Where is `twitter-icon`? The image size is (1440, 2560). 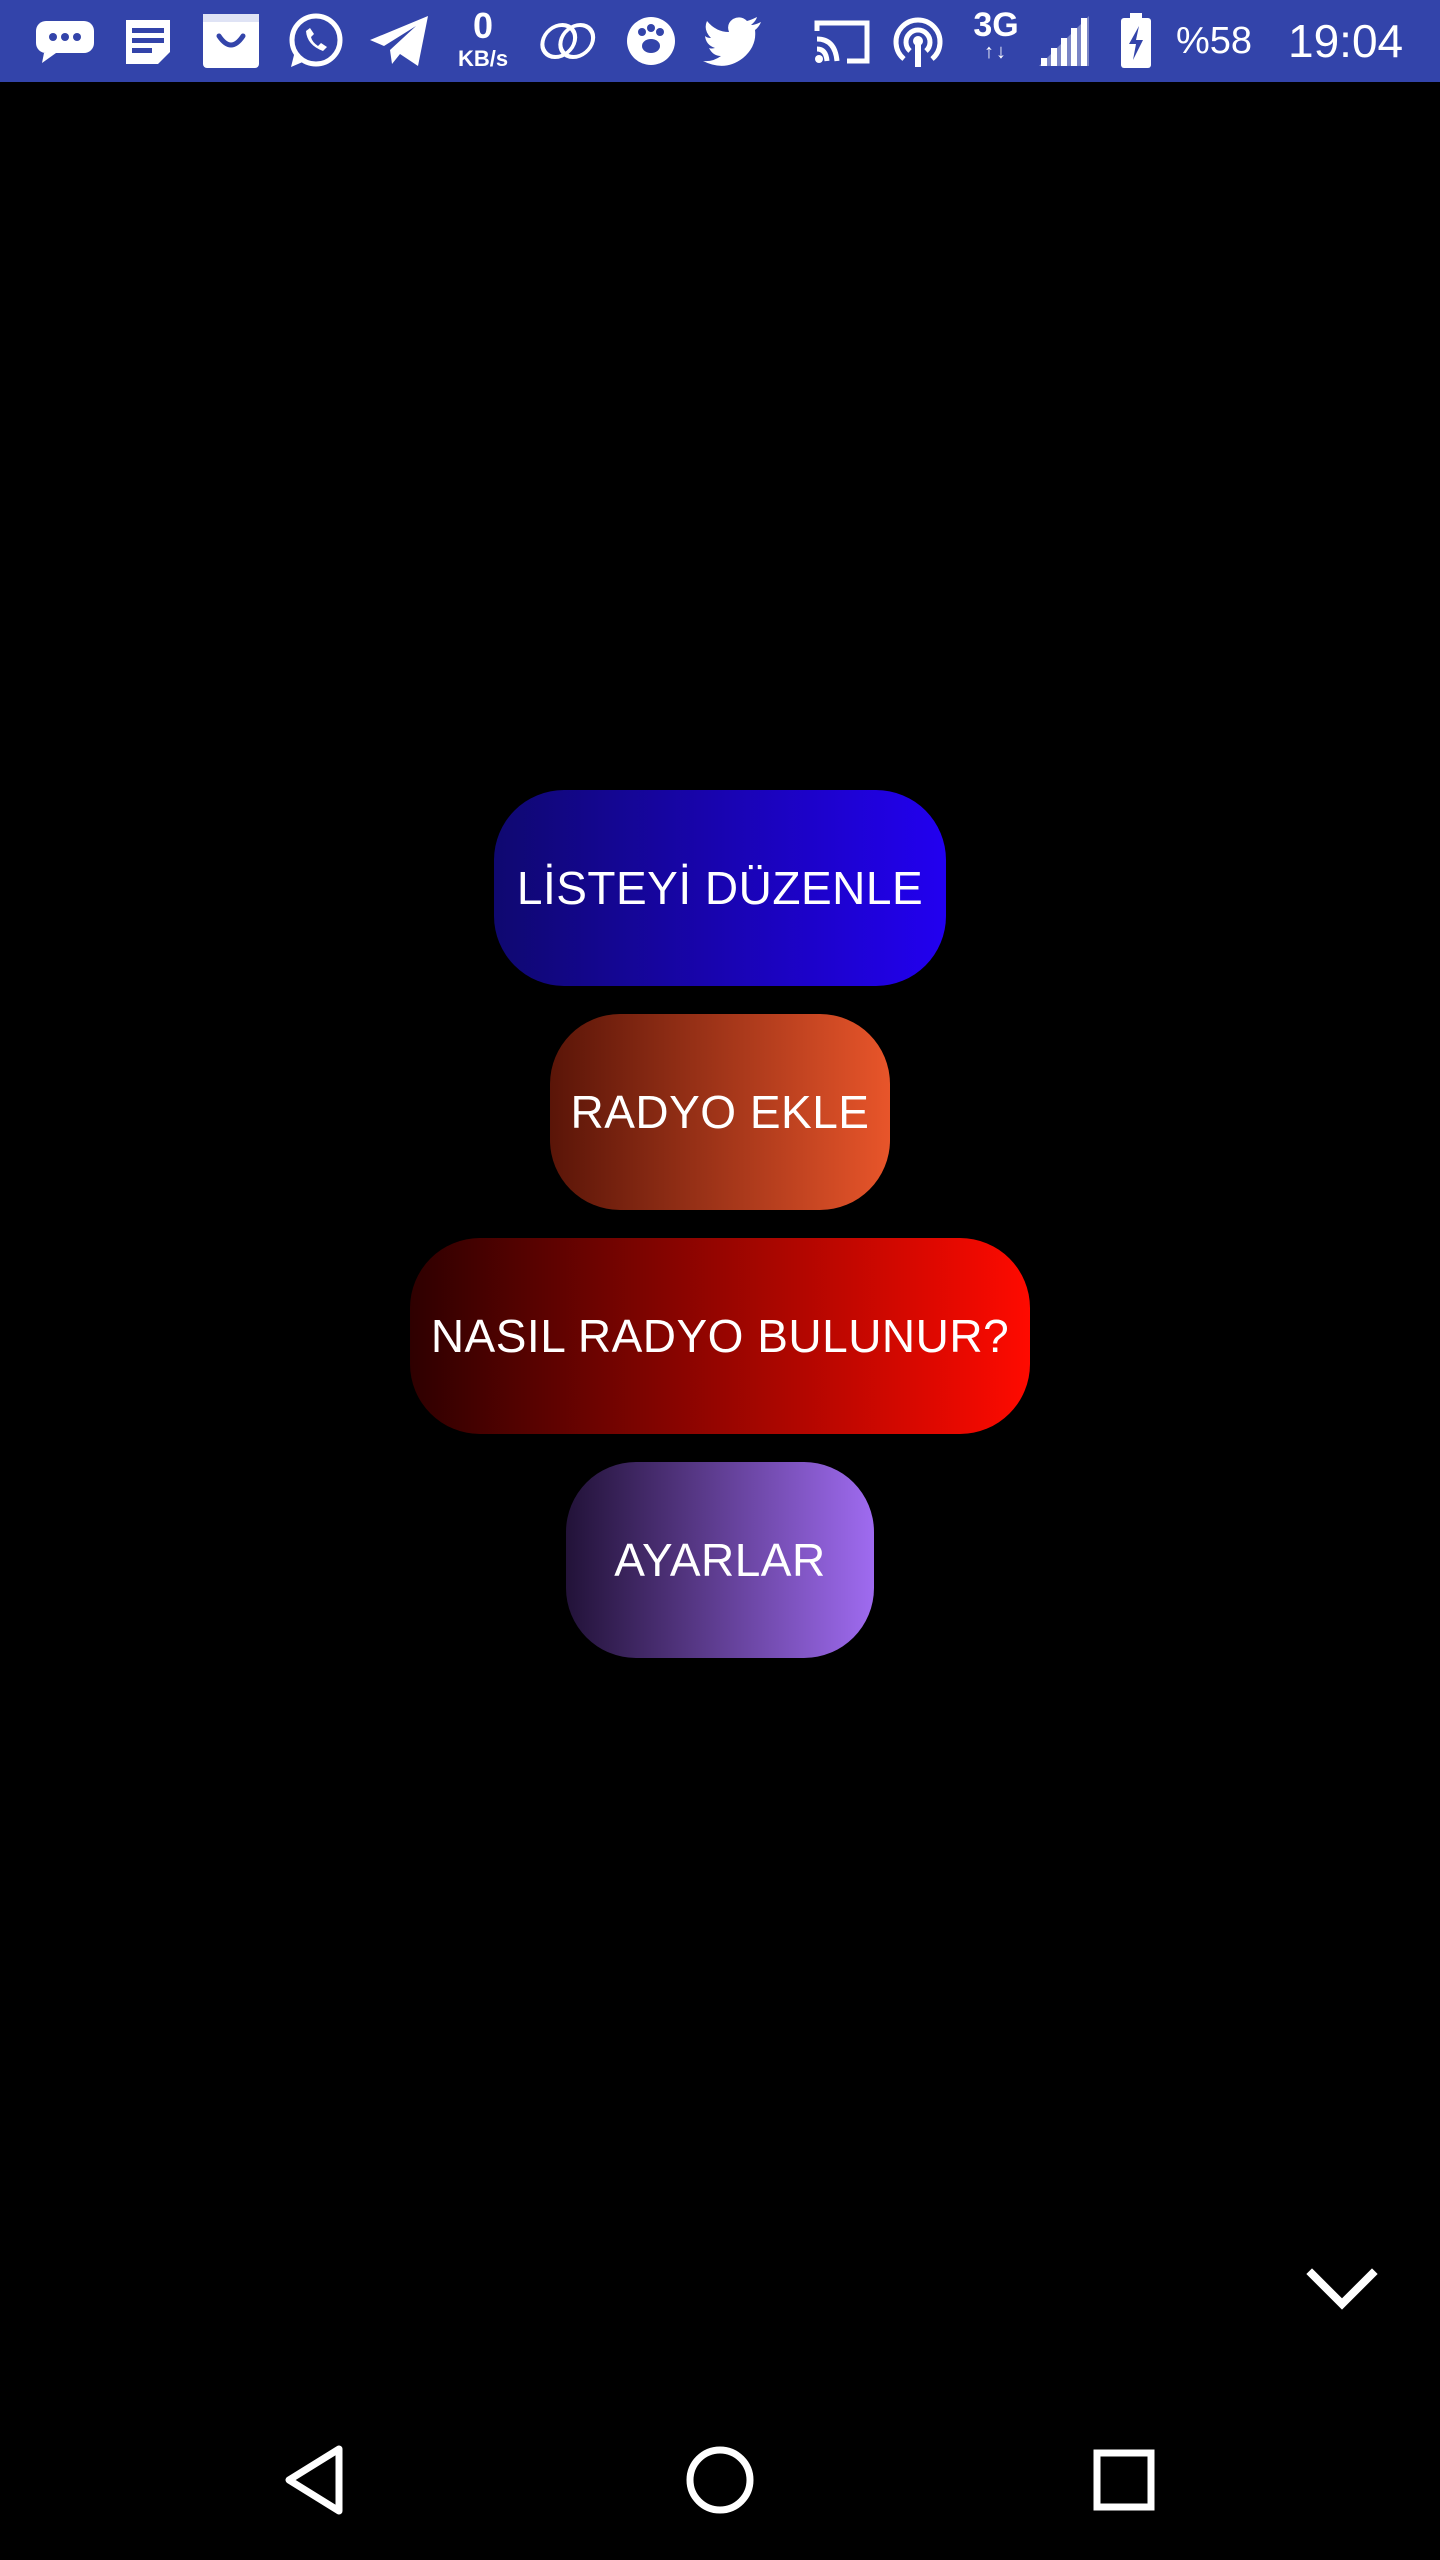
twitter-icon is located at coordinates (733, 41).